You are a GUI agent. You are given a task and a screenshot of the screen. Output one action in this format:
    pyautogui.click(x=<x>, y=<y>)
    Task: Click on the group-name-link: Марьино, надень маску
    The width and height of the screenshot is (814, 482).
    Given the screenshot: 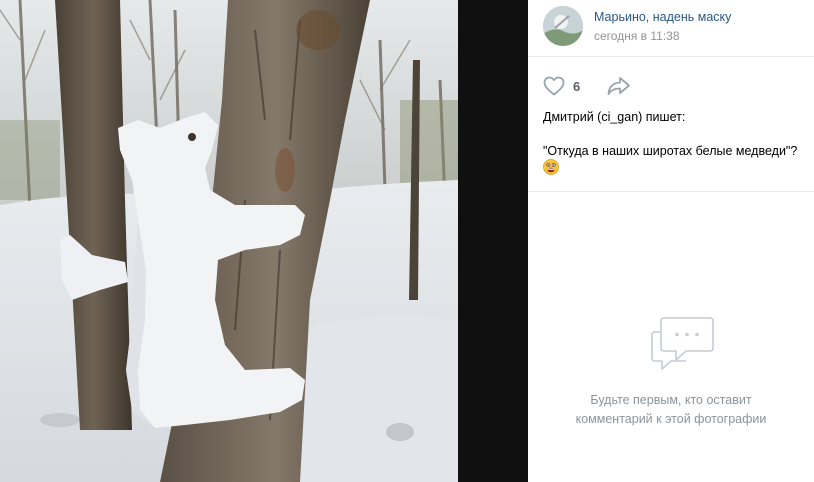 What is the action you would take?
    pyautogui.click(x=662, y=17)
    